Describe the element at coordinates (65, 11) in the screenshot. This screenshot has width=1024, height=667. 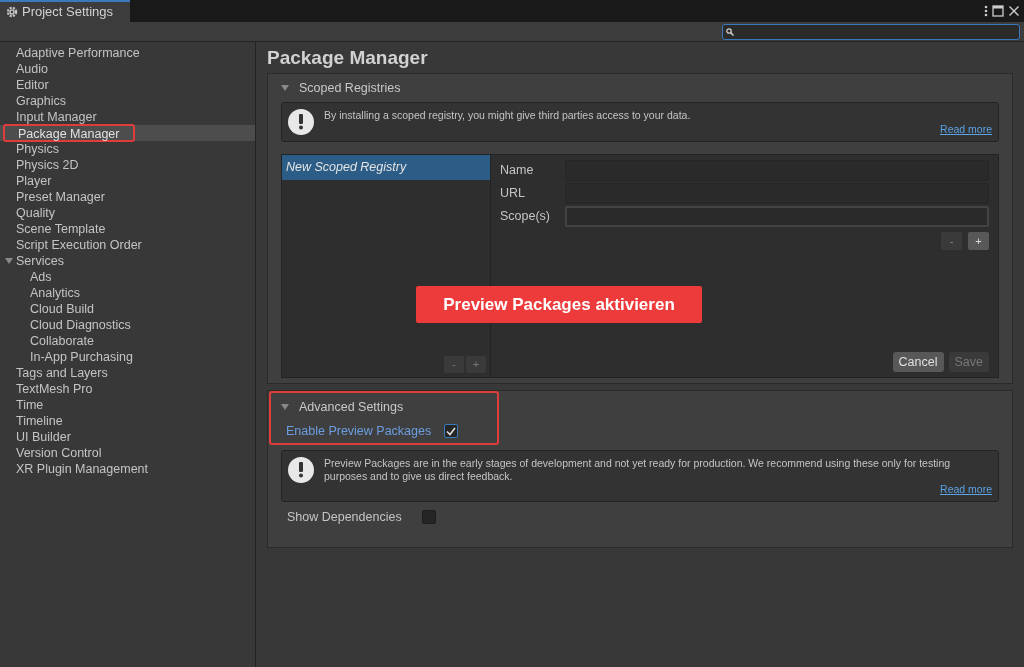
I see `window-tab: Project Settings` at that location.